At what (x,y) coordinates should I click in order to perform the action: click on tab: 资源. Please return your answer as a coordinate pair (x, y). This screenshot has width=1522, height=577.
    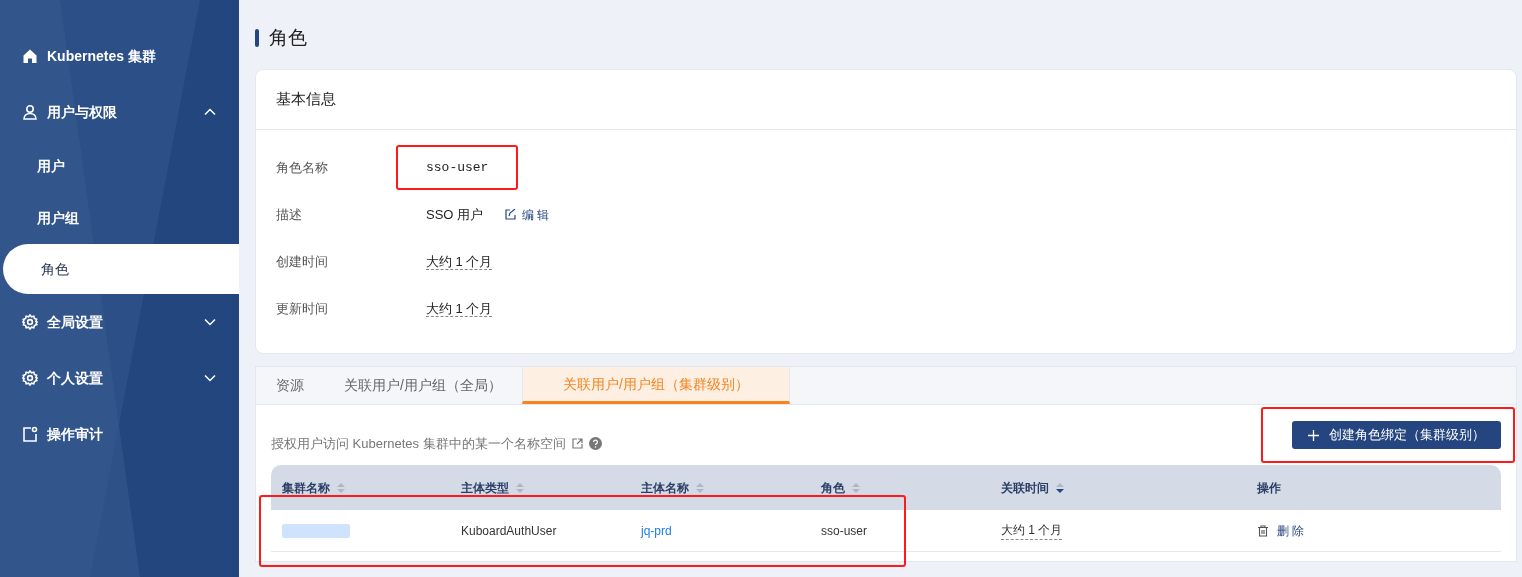
    Looking at the image, I should click on (290, 385).